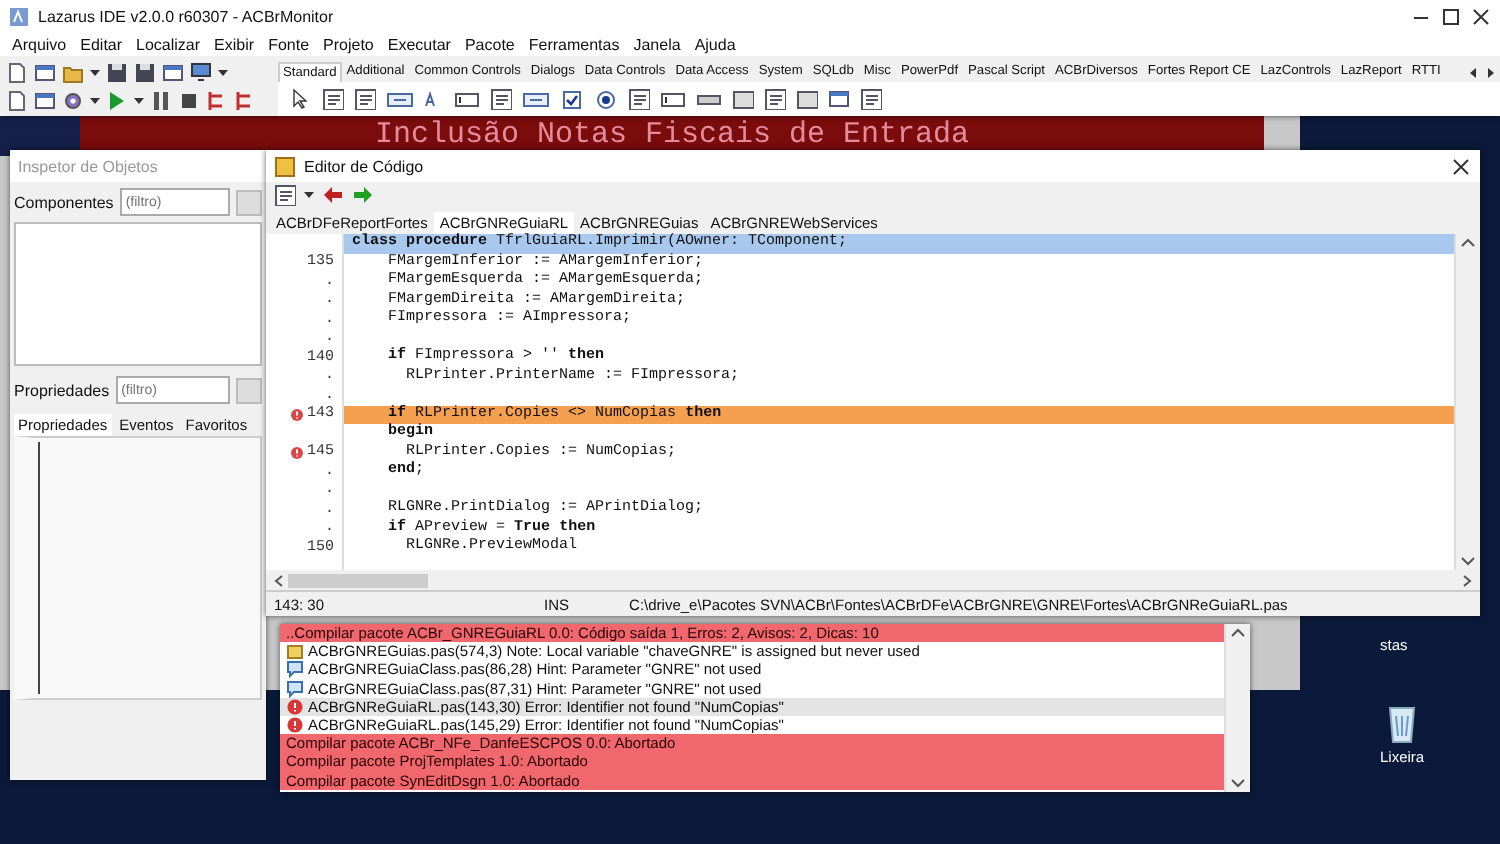 The height and width of the screenshot is (844, 1500). I want to click on panel-component-icon, so click(807, 99).